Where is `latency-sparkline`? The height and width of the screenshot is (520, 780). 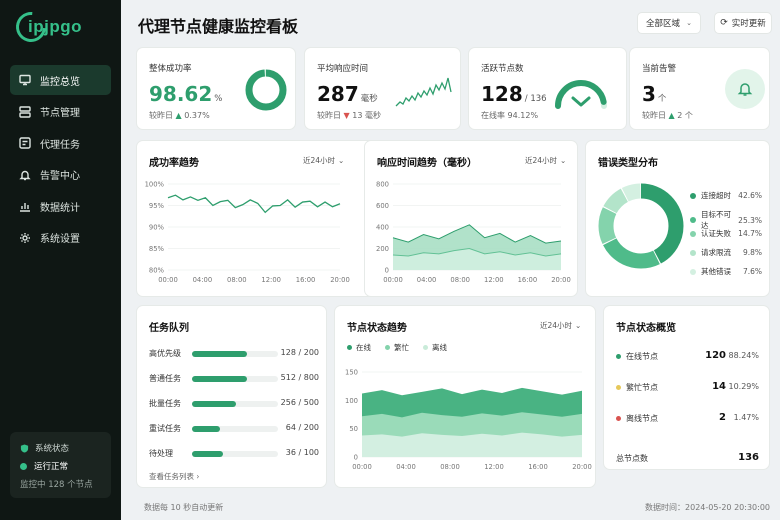 latency-sparkline is located at coordinates (423, 92).